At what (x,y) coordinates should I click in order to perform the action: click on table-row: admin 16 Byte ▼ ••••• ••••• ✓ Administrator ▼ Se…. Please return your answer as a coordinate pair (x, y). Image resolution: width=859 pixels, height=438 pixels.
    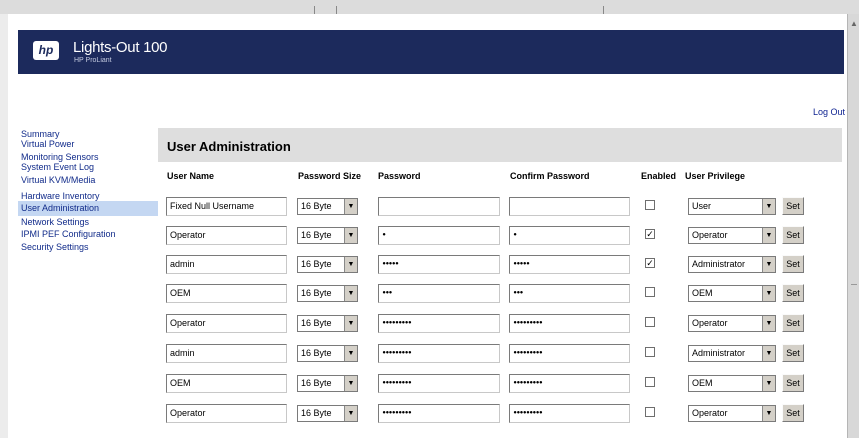
    Looking at the image, I should click on (427, 265).